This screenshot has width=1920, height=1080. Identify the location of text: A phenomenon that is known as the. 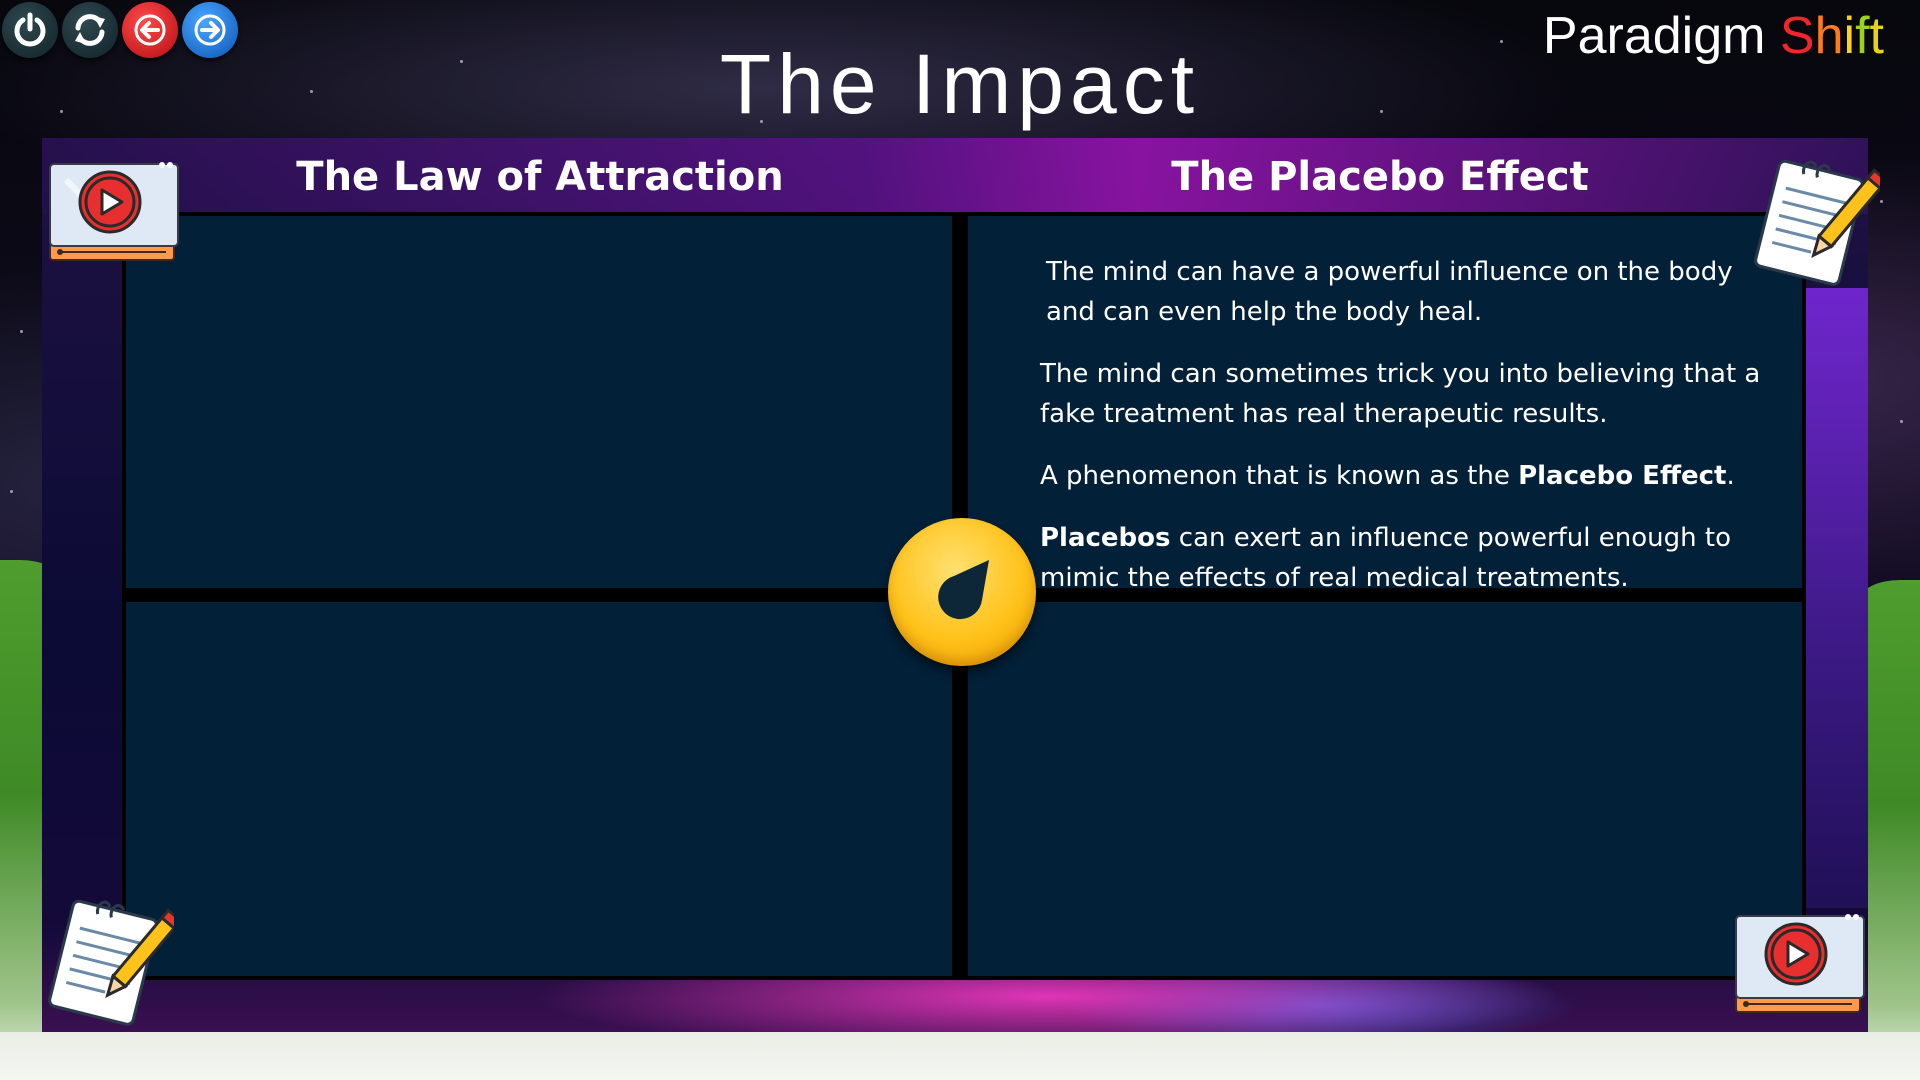
(1279, 476).